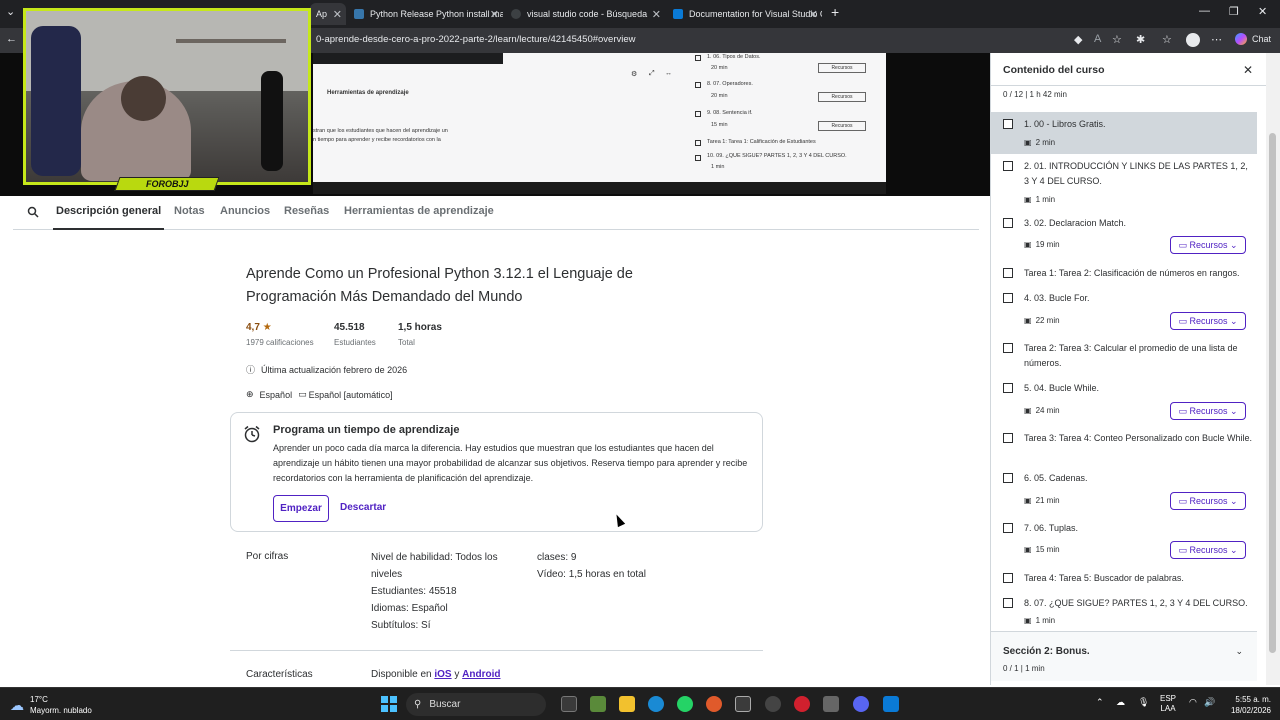  Describe the element at coordinates (1078, 39) in the screenshot. I see `tag-icon: ◆` at that location.